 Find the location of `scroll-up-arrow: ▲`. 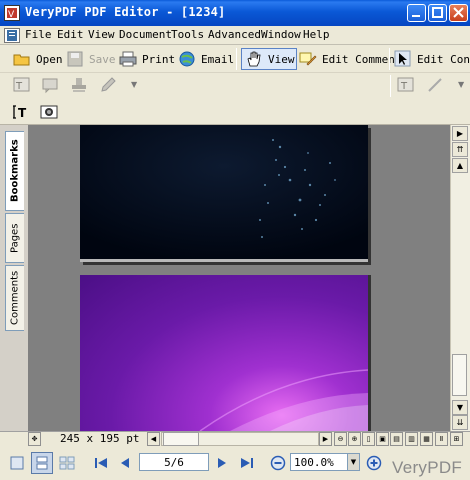

scroll-up-arrow: ▲ is located at coordinates (460, 165).